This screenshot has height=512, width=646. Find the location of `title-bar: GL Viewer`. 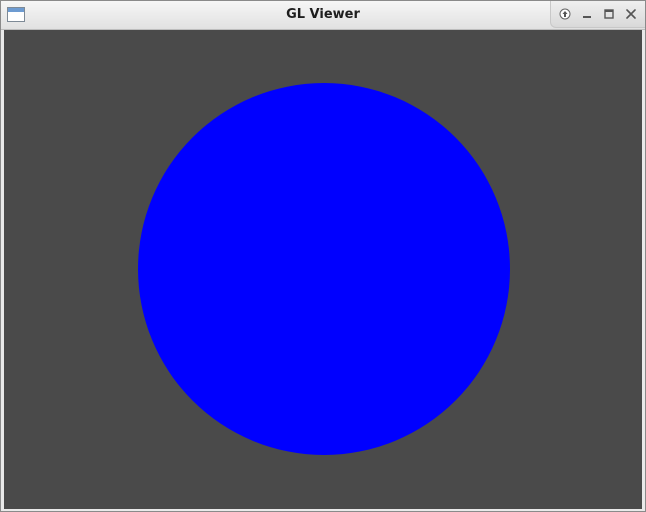

title-bar: GL Viewer is located at coordinates (323, 15).